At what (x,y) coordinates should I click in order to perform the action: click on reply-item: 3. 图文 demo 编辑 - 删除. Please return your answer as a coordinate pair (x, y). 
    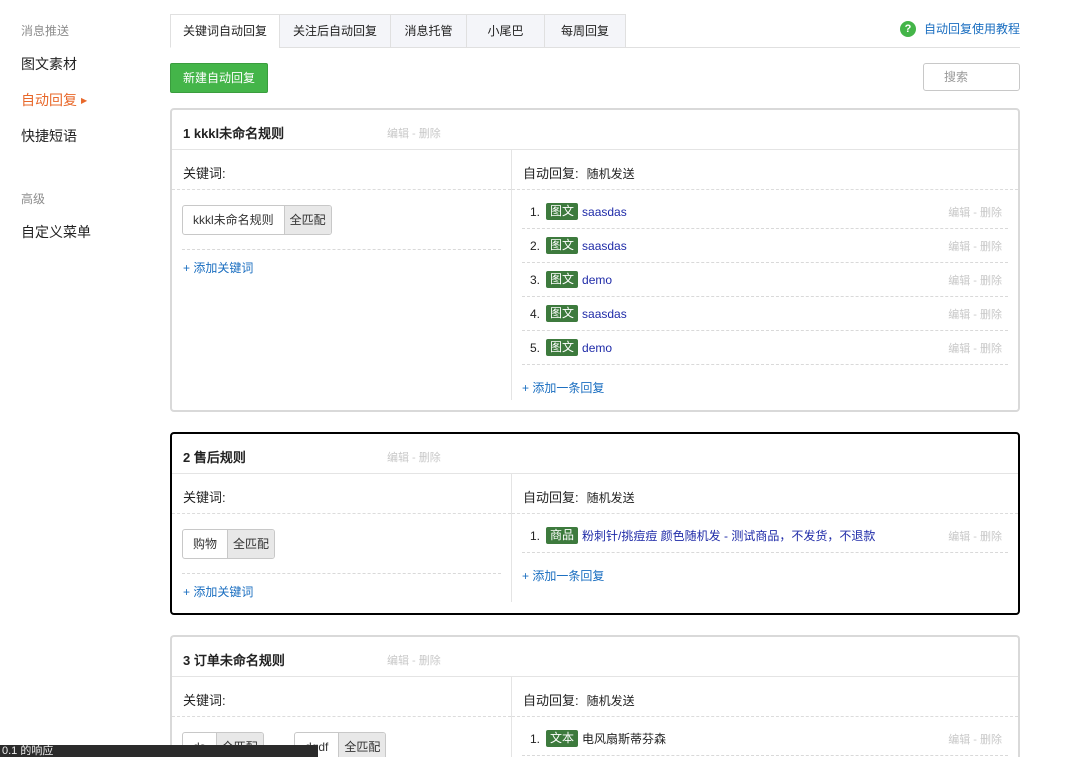
    Looking at the image, I should click on (765, 280).